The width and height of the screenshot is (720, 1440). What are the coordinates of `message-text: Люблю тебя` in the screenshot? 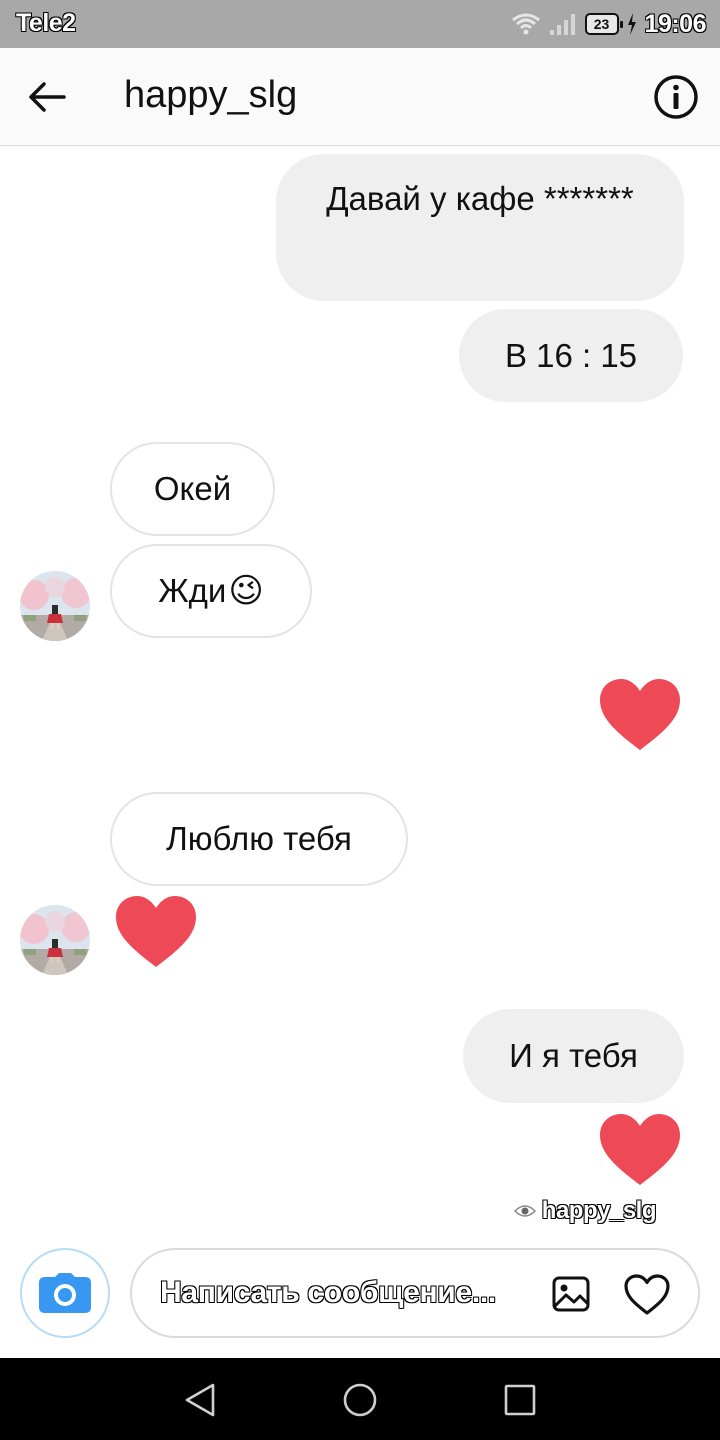 It's located at (259, 838).